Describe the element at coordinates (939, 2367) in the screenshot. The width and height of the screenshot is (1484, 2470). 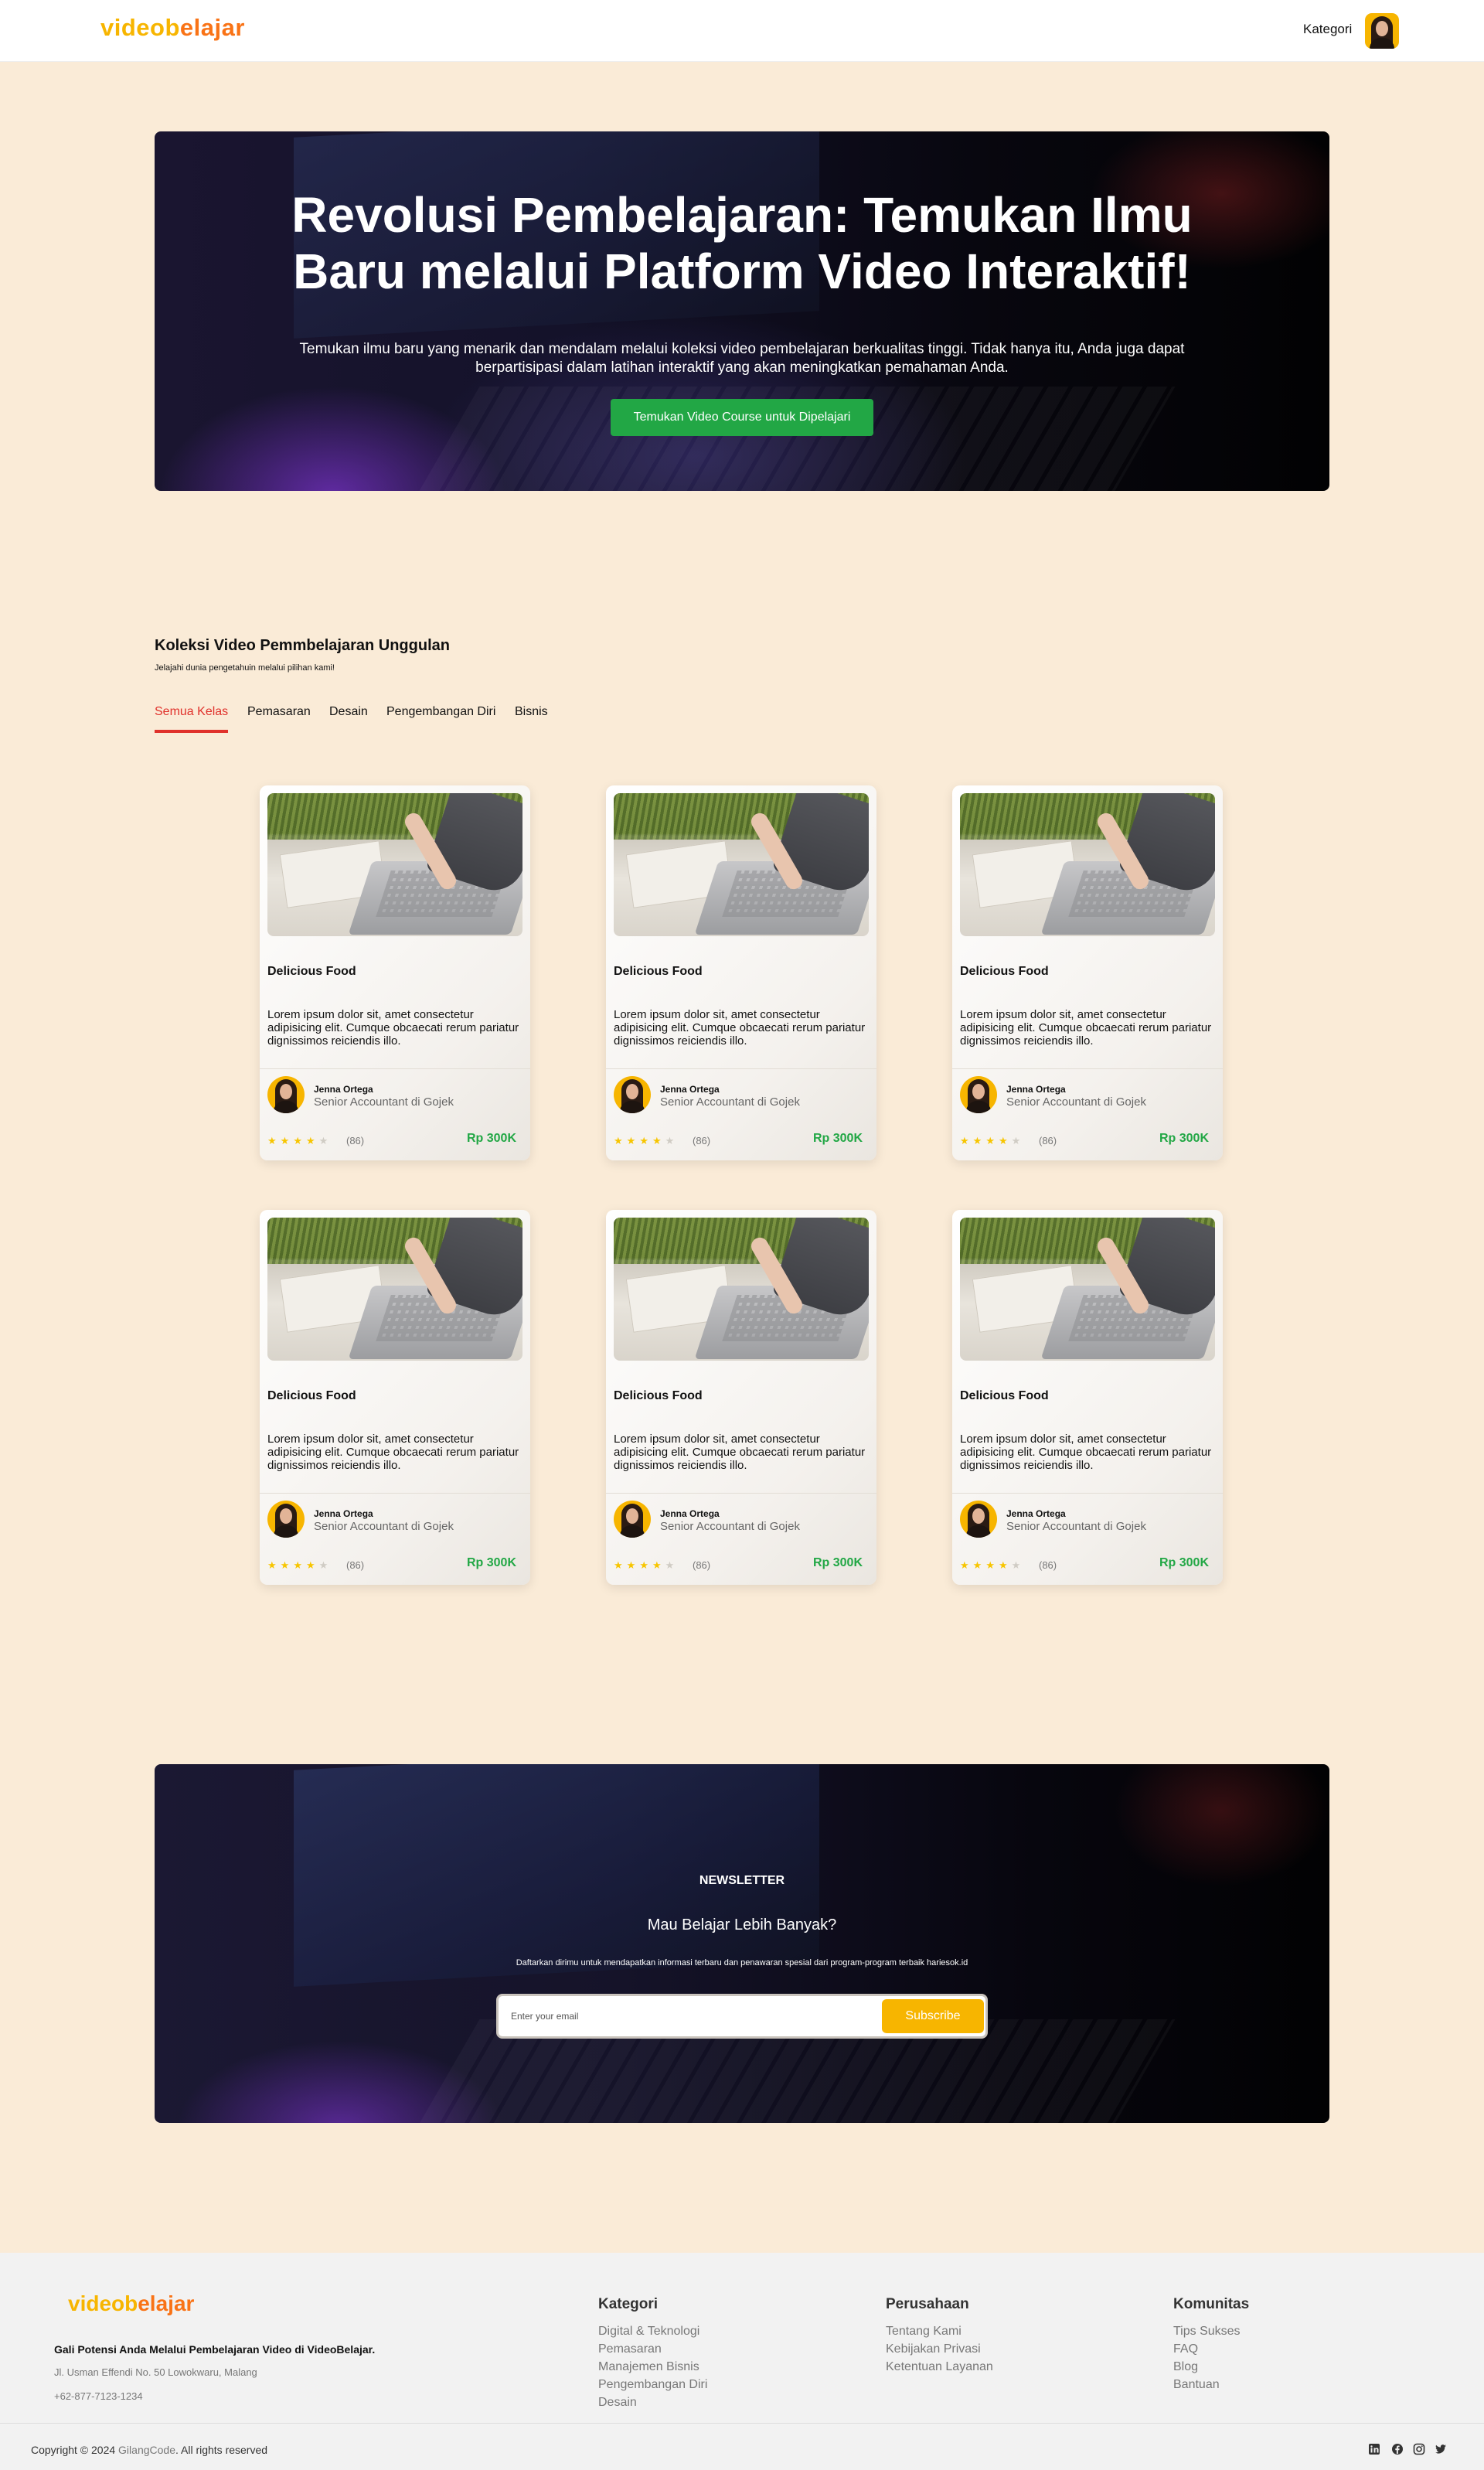
I see `footer-link: Ketentuan Layanan` at that location.